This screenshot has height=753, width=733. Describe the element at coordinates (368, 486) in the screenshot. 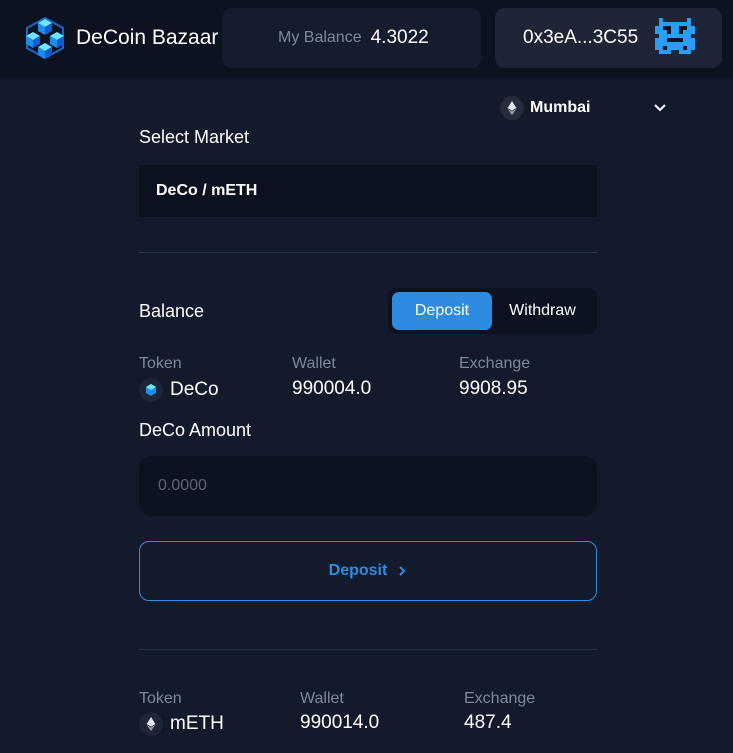

I see `amount-input` at that location.